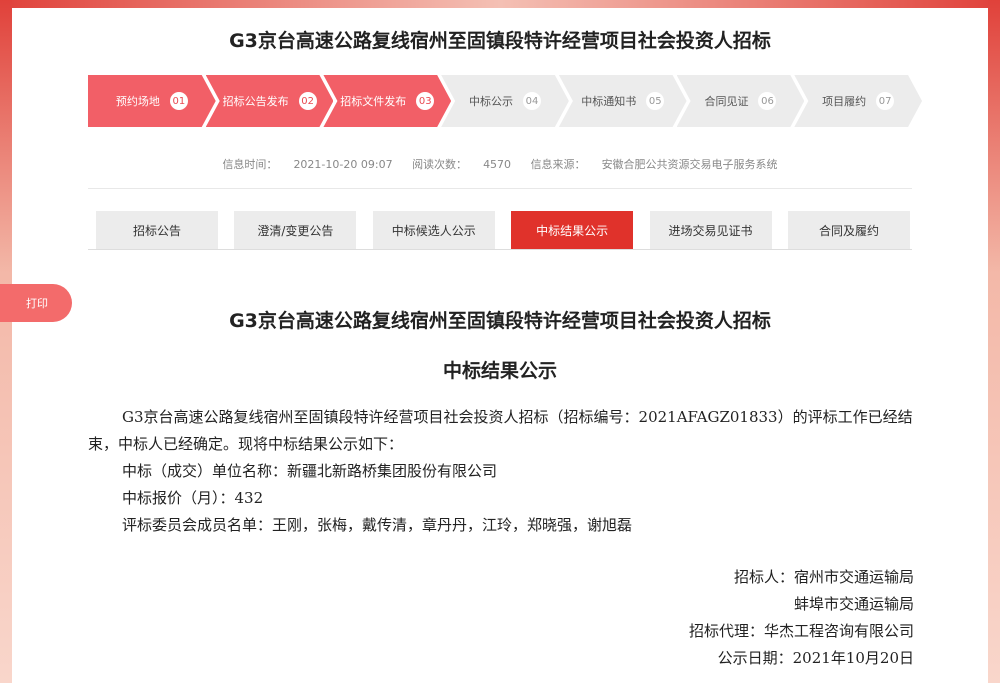 Image resolution: width=1000 pixels, height=683 pixels. Describe the element at coordinates (689, 164) in the screenshot. I see `meta-source-value: 安徽合肥公共资源交易电子服务系统` at that location.